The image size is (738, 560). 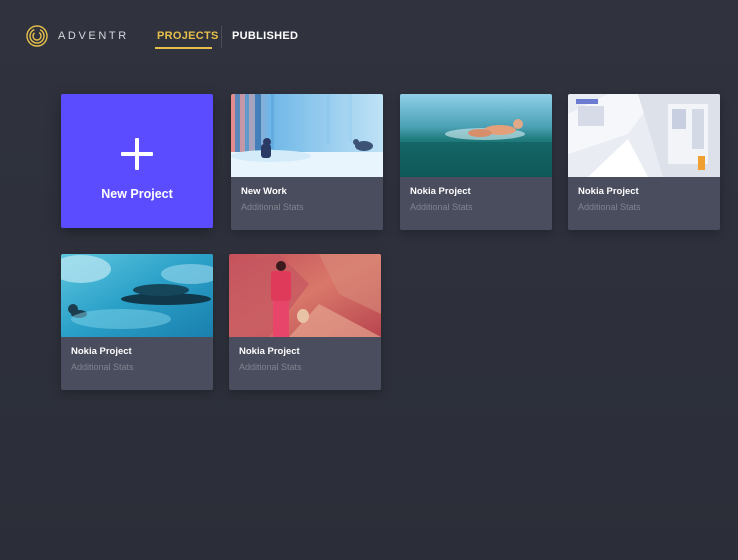 What do you see at coordinates (369, 35) in the screenshot?
I see `top-navigation-bar: ADVENTR PROJECTS PUBLISHED` at bounding box center [369, 35].